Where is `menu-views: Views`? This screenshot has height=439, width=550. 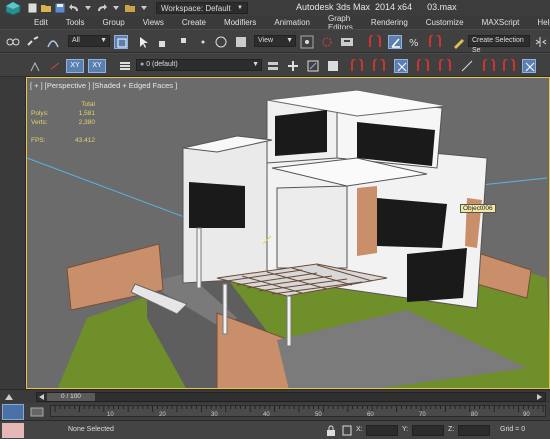
menu-views: Views is located at coordinates (153, 22).